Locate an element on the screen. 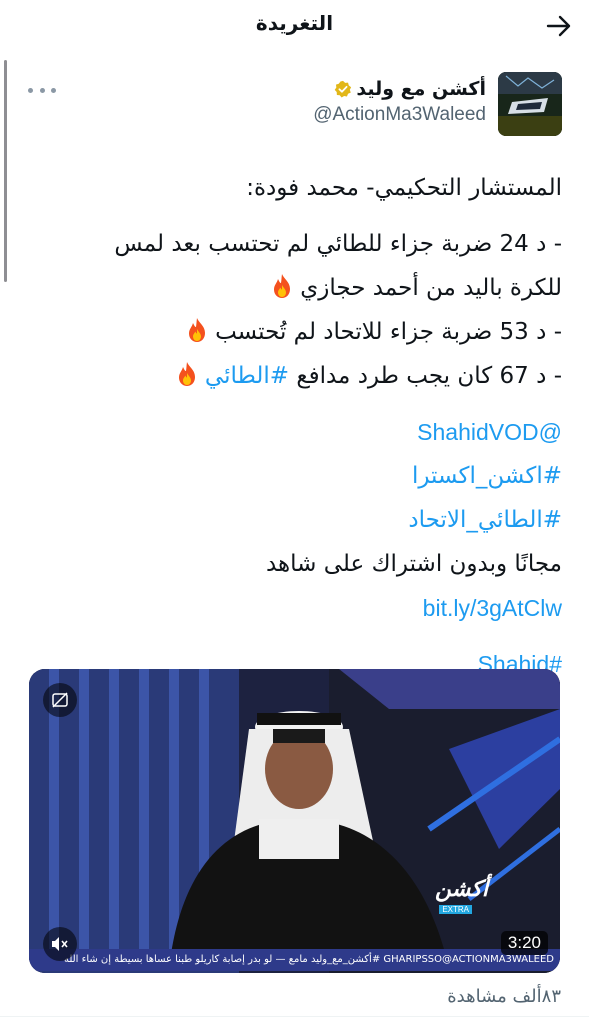 The width and height of the screenshot is (589, 1024). tweet-line: للكرة باليد من أحمد حجازي is located at coordinates (295, 288).